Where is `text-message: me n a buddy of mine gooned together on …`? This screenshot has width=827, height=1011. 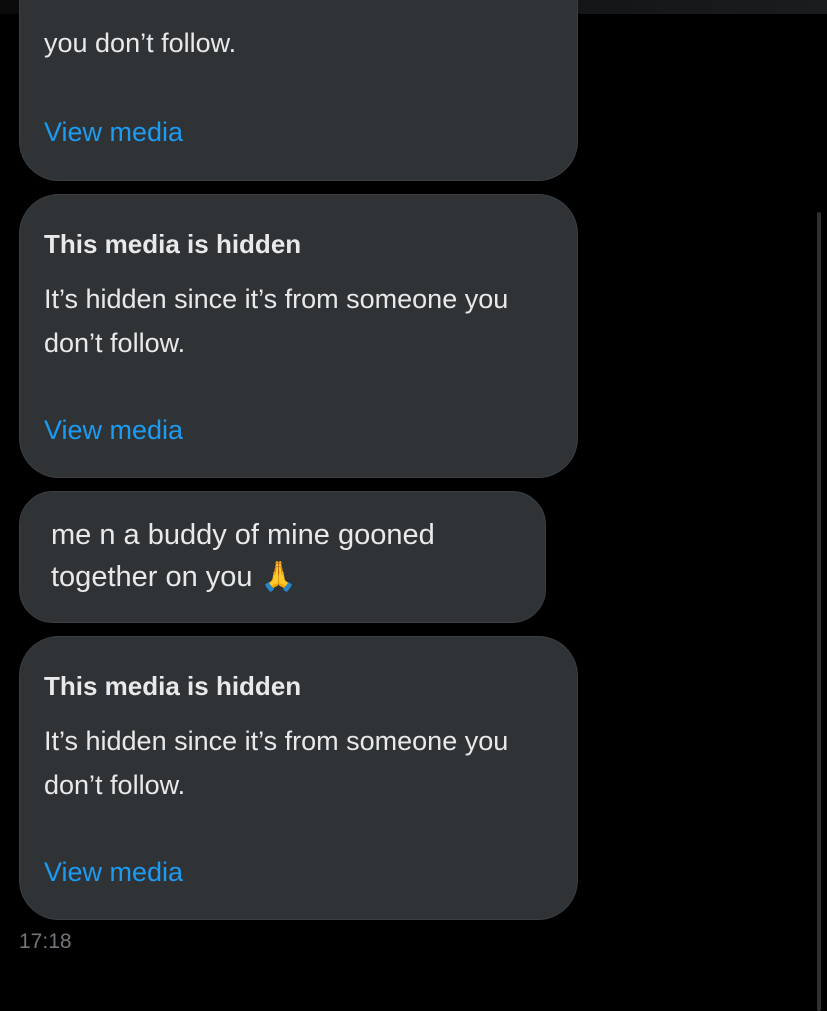 text-message: me n a buddy of mine gooned together on … is located at coordinates (282, 557).